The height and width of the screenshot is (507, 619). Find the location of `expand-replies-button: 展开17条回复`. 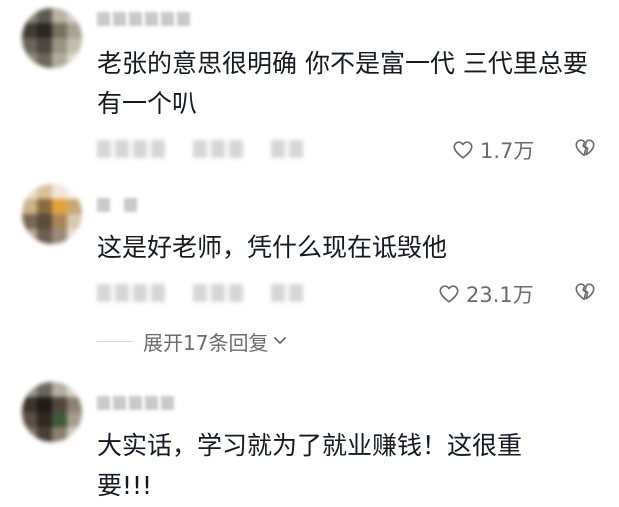

expand-replies-button: 展开17条回复 is located at coordinates (192, 341).